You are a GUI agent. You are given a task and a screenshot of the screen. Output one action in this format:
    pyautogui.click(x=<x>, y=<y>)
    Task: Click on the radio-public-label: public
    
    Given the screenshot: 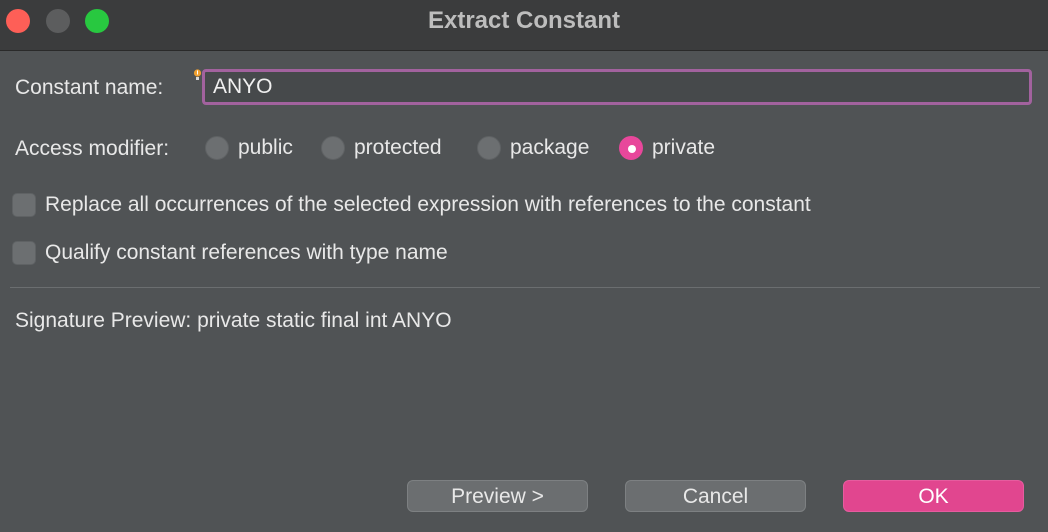 What is the action you would take?
    pyautogui.click(x=265, y=147)
    